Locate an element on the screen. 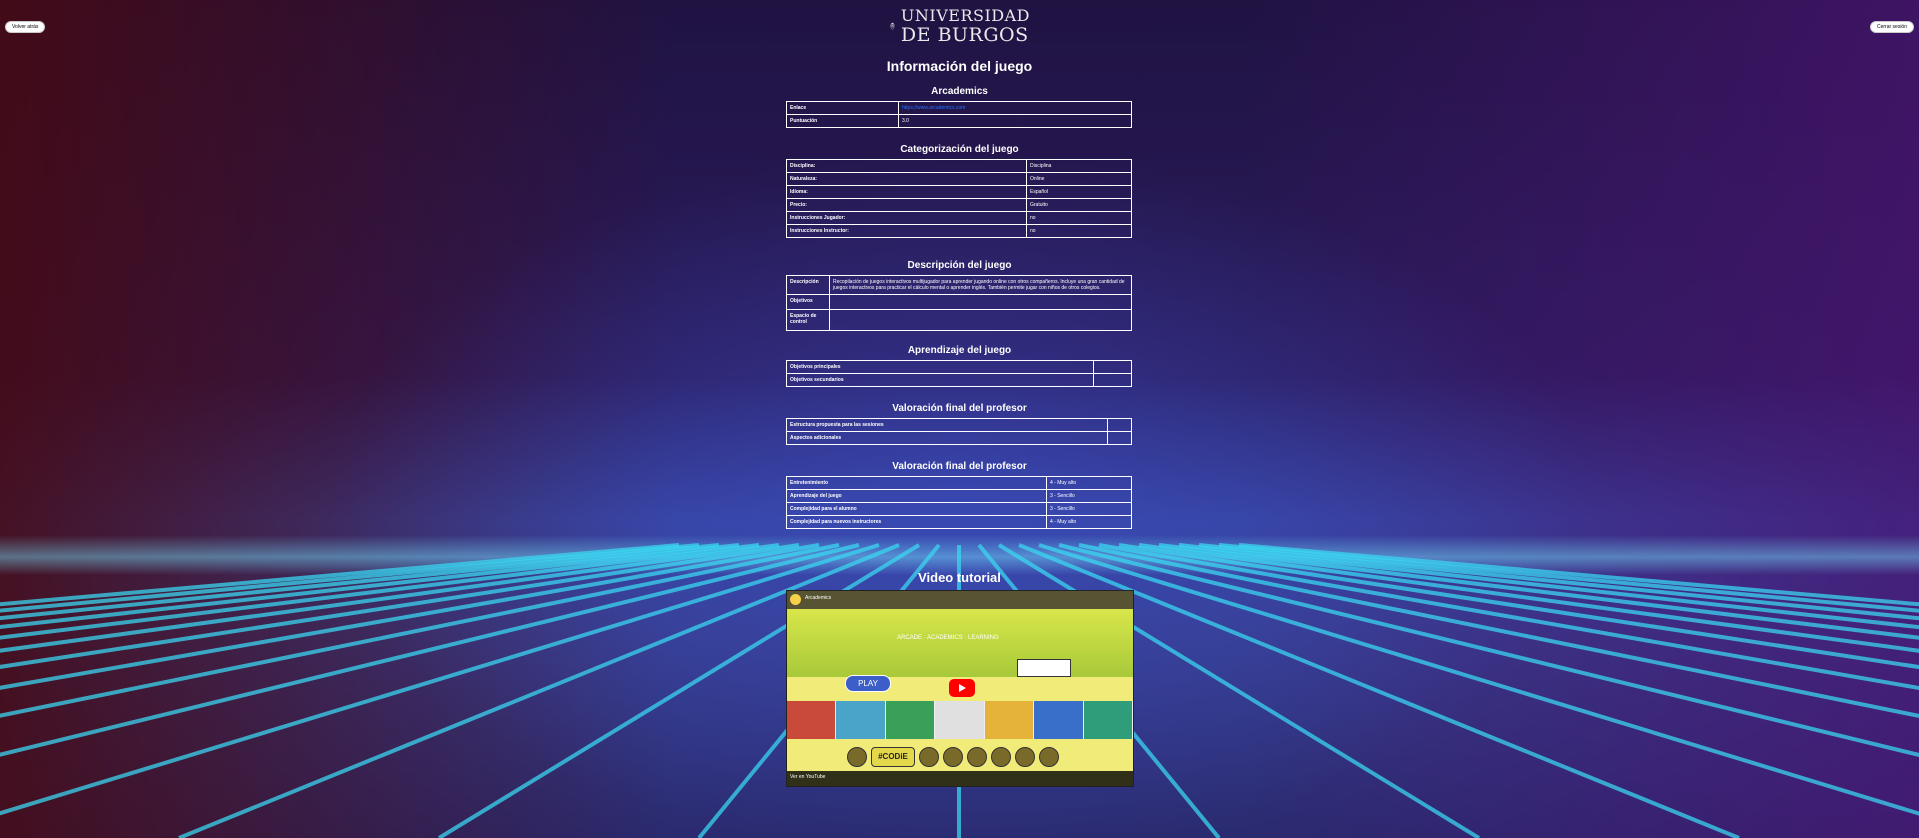  logout-button: Cerrar sesión is located at coordinates (1891, 27).